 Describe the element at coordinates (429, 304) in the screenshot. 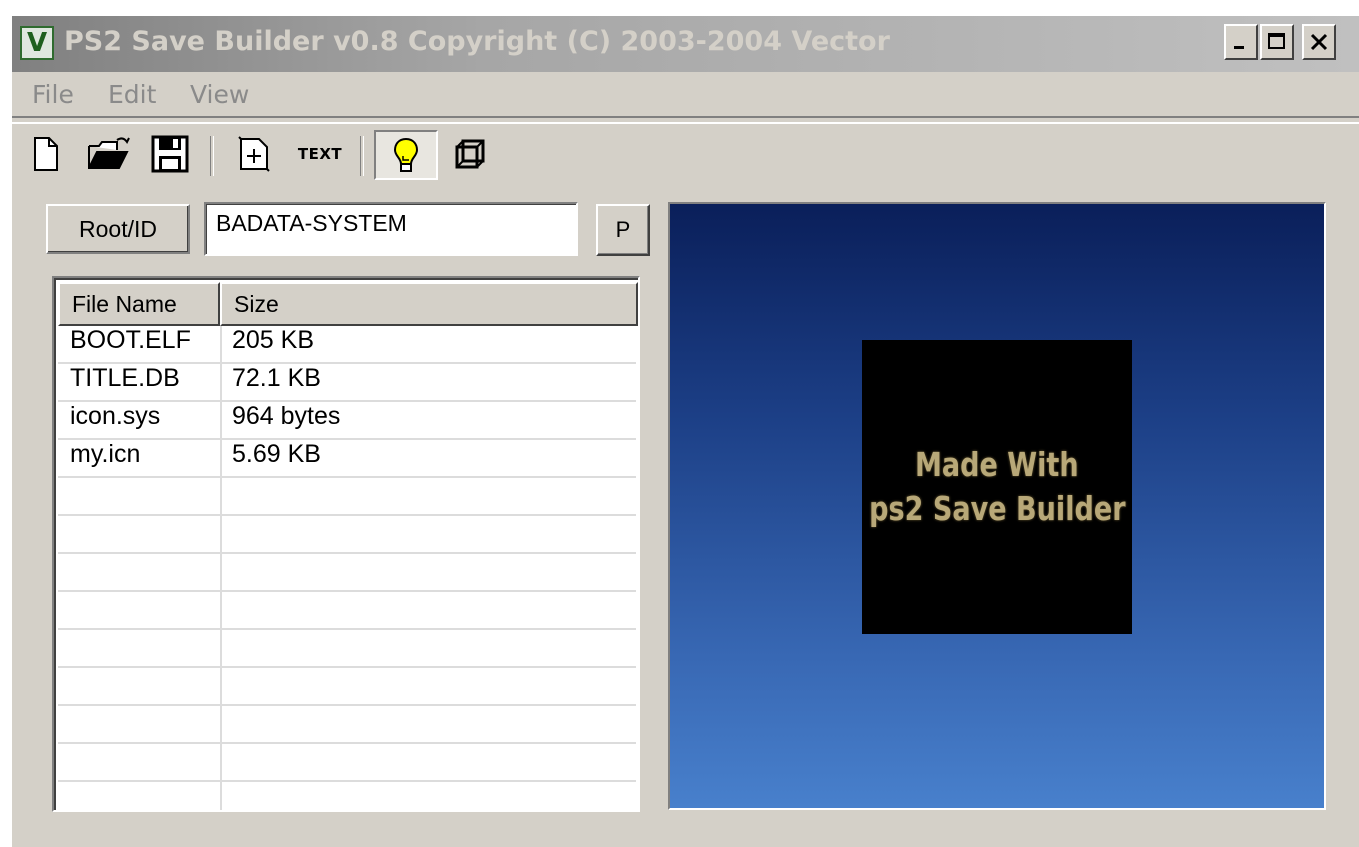

I see `column-header-size: Size` at that location.